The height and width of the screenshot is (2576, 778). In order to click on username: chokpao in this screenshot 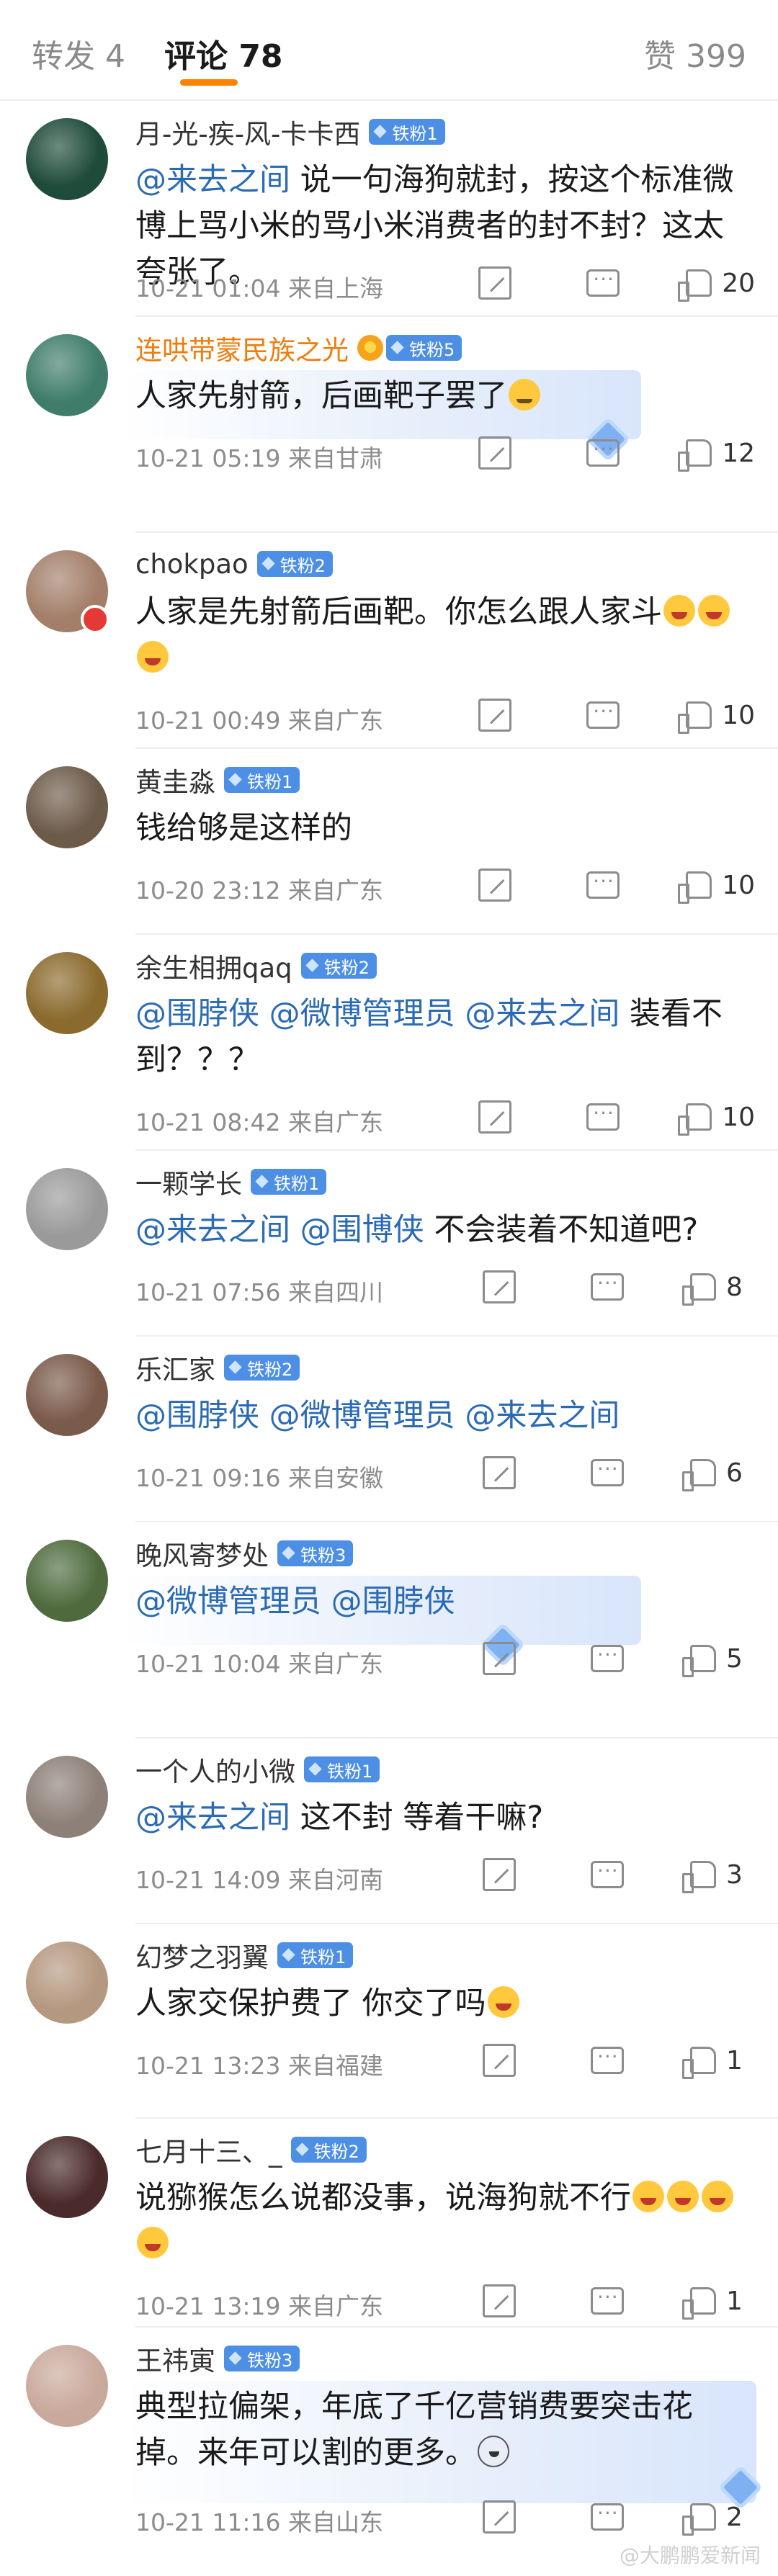, I will do `click(192, 564)`.